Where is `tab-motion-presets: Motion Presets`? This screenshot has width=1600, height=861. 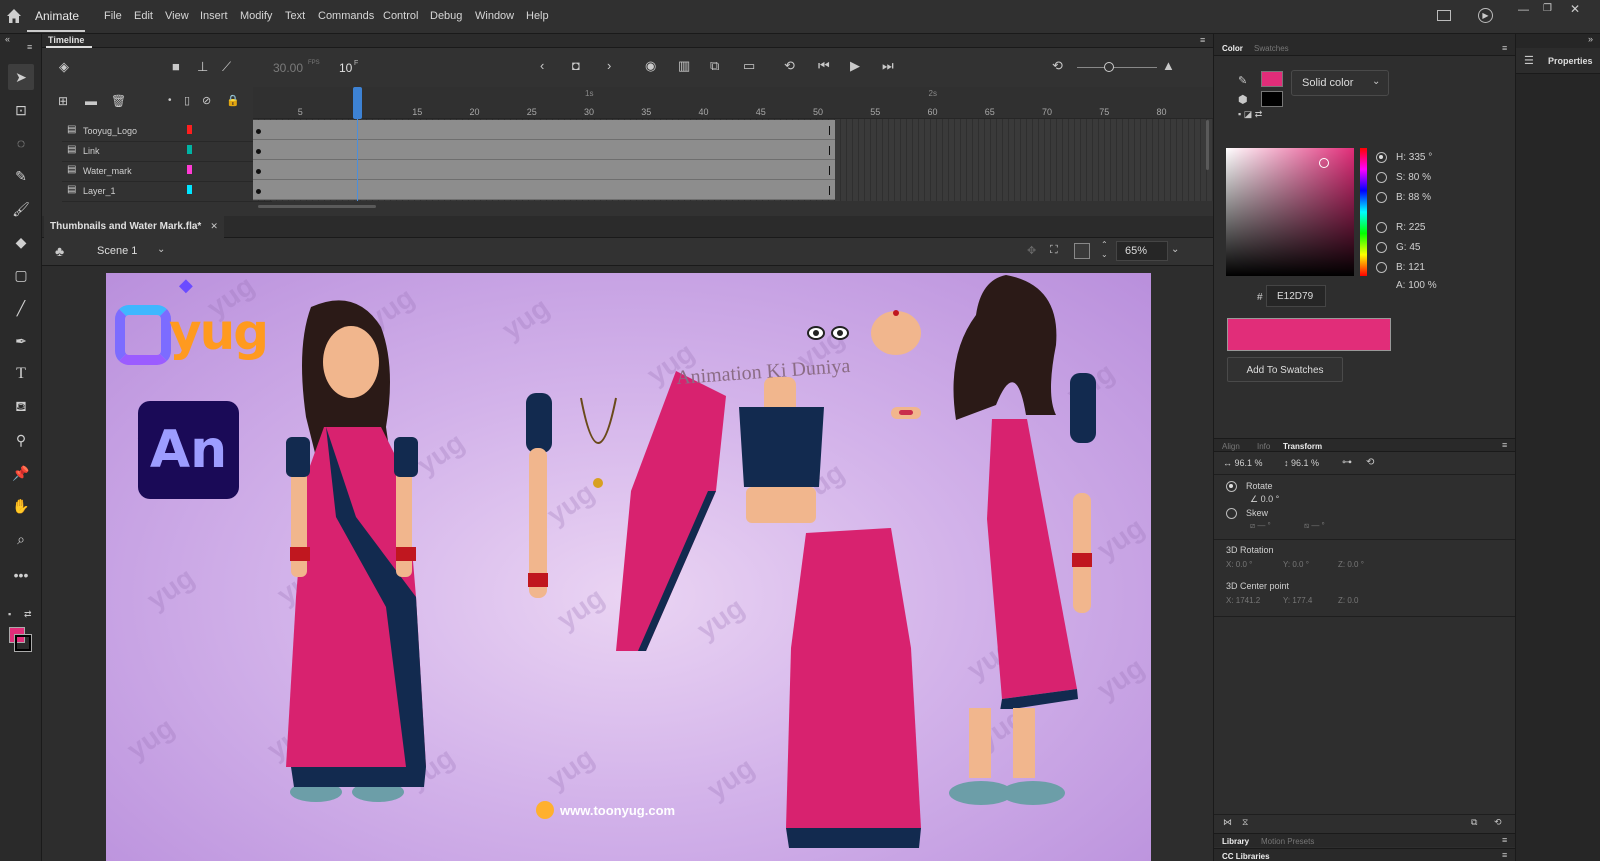
tab-motion-presets: Motion Presets is located at coordinates (1287, 841).